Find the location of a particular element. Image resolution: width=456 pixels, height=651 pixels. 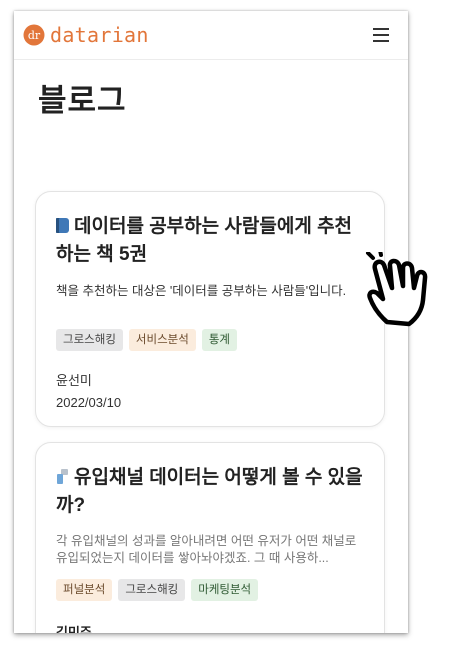

post-tags: 퍼널분석 그로스해킹 마케팅분석 is located at coordinates (157, 590).